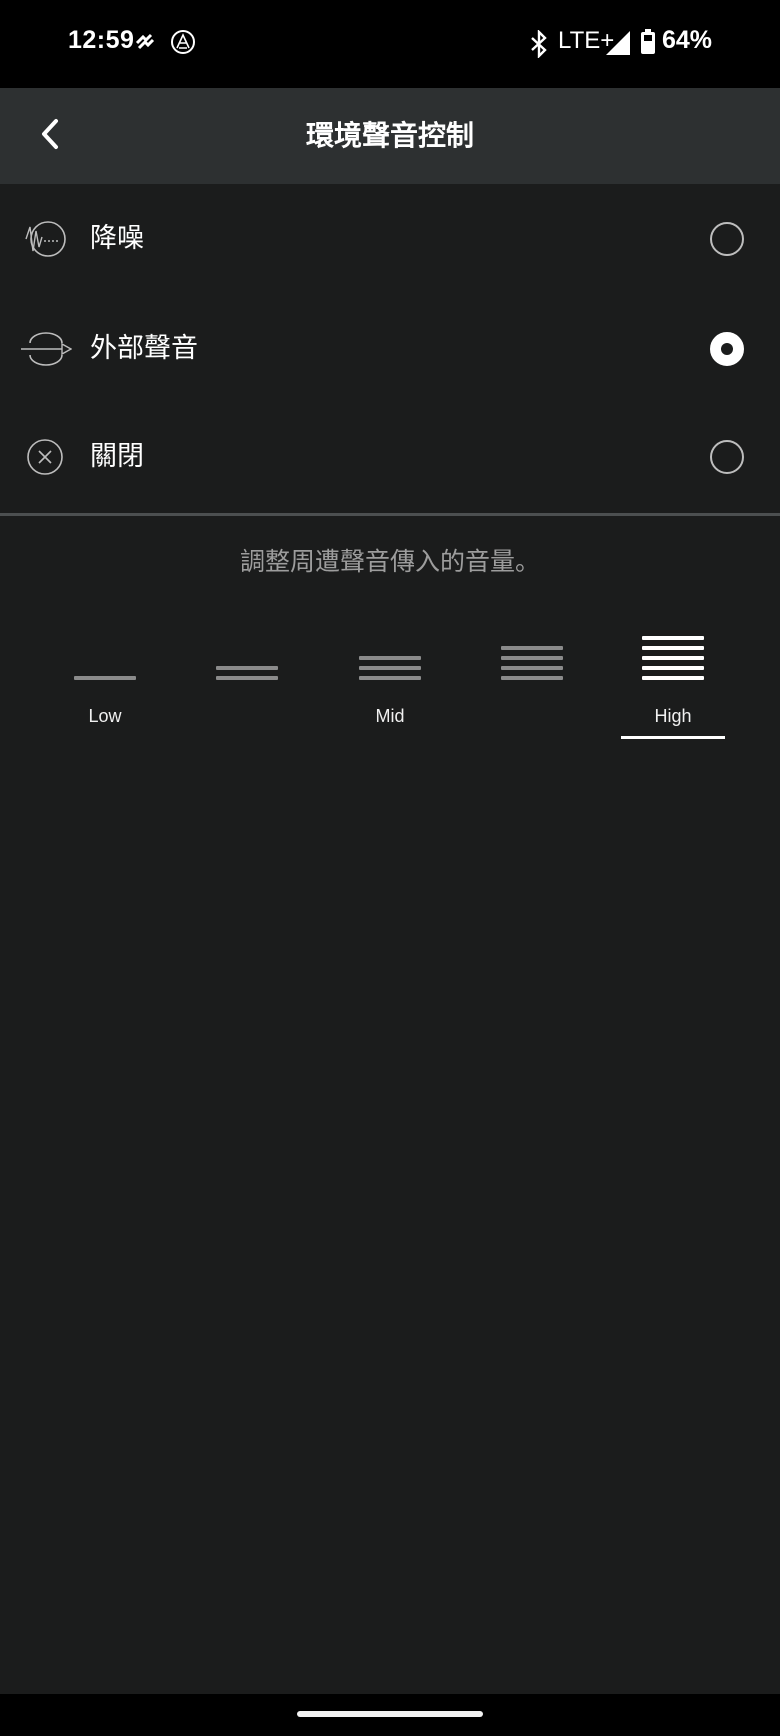  What do you see at coordinates (183, 44) in the screenshot?
I see `audio-technica-icon` at bounding box center [183, 44].